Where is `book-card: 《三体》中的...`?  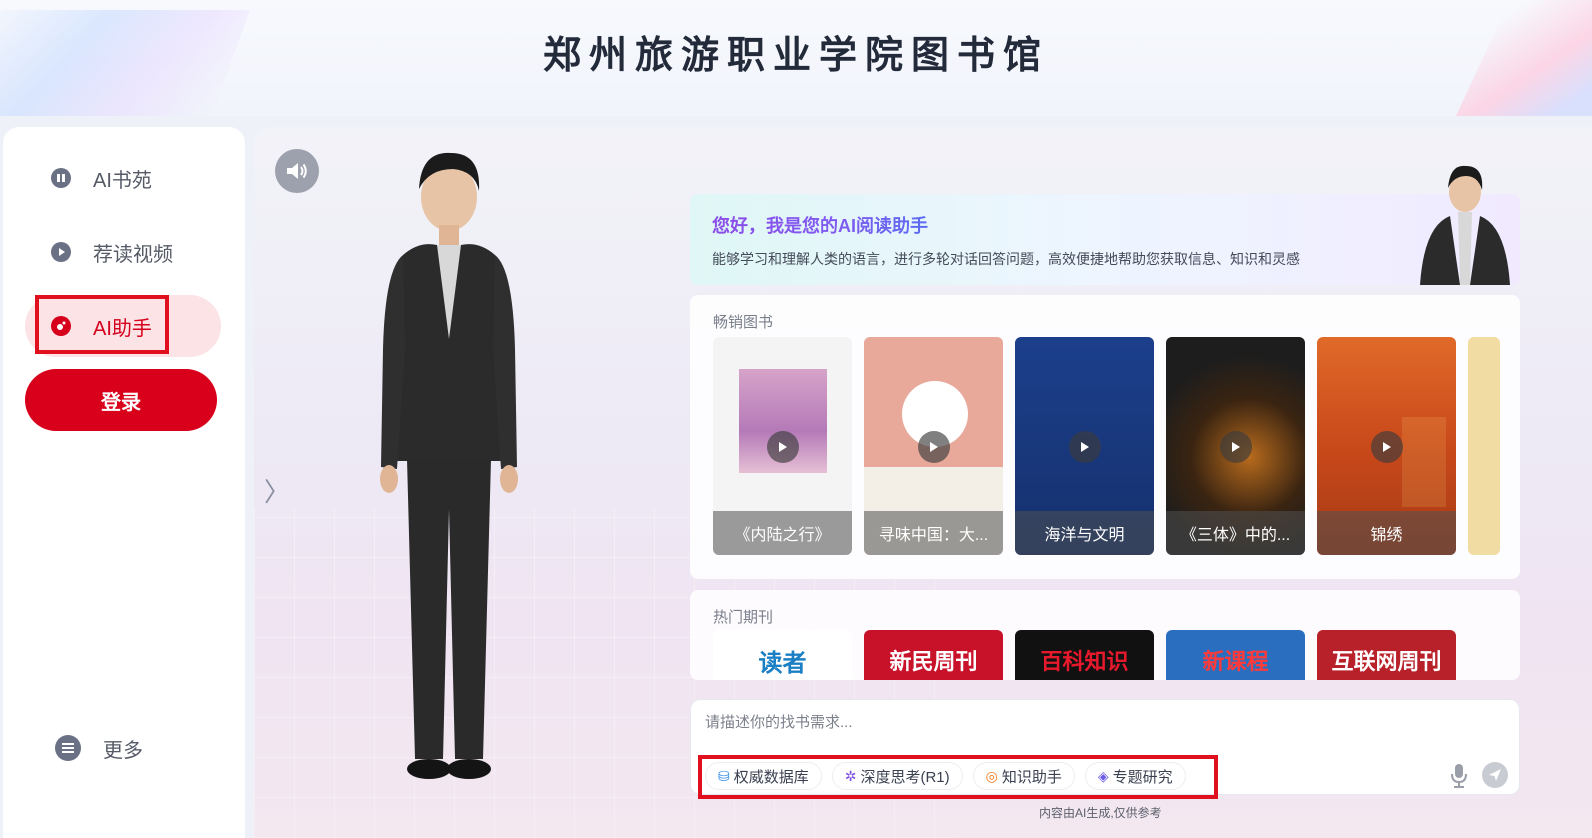 book-card: 《三体》中的... is located at coordinates (1235, 446).